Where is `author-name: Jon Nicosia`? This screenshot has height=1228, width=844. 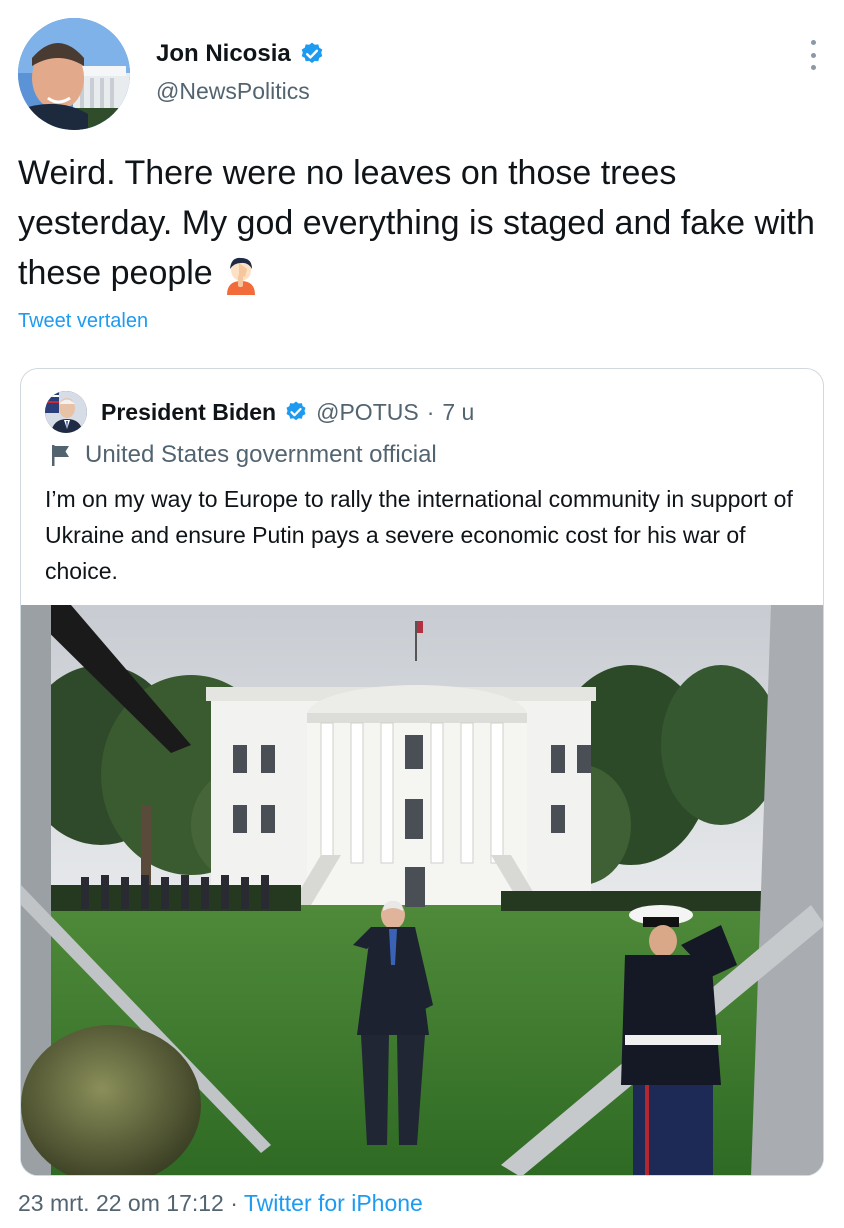 author-name: Jon Nicosia is located at coordinates (223, 54).